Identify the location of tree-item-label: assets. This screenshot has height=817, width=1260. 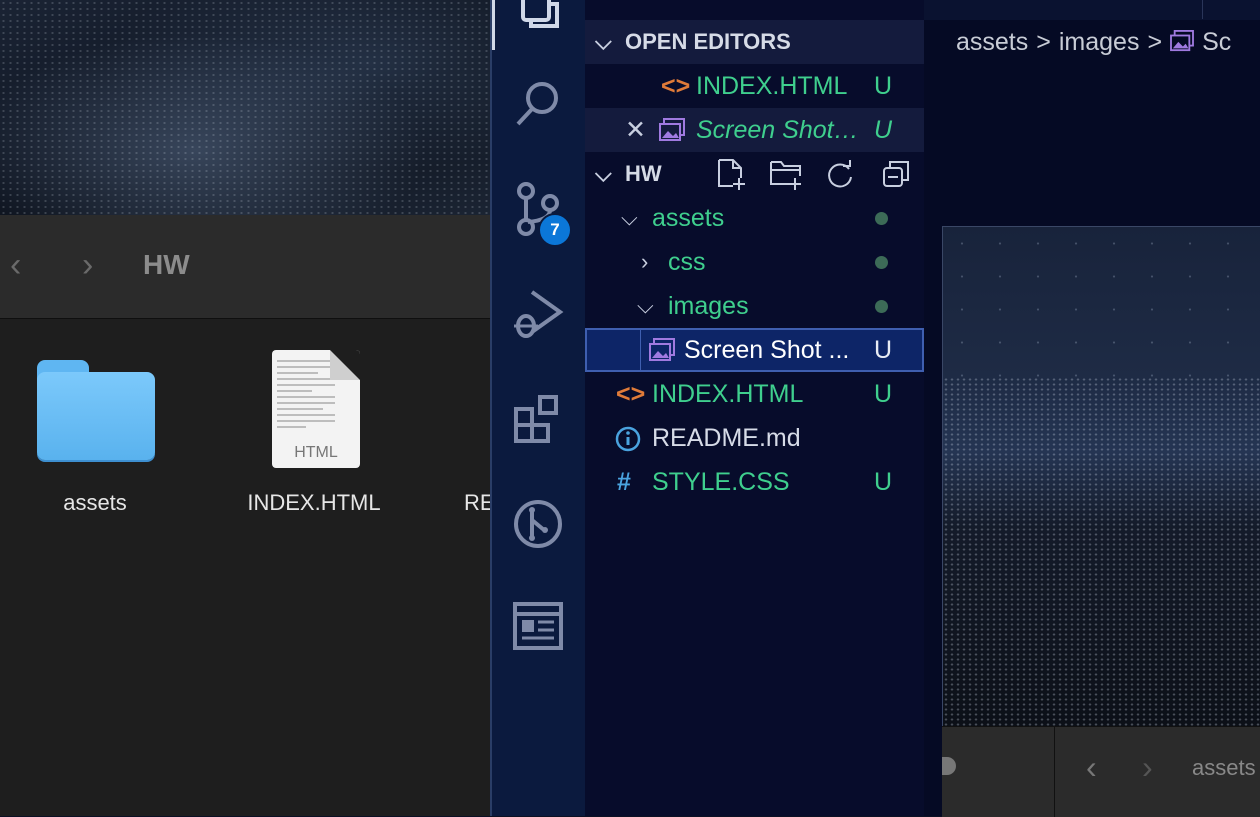
(688, 218).